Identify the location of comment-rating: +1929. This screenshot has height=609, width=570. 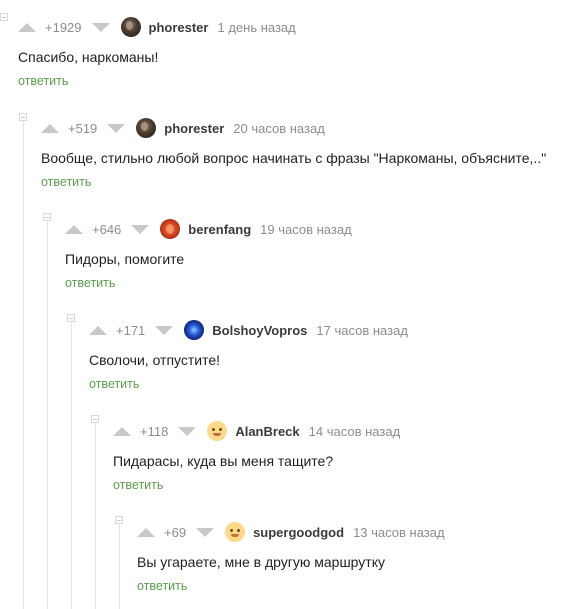
(63, 27).